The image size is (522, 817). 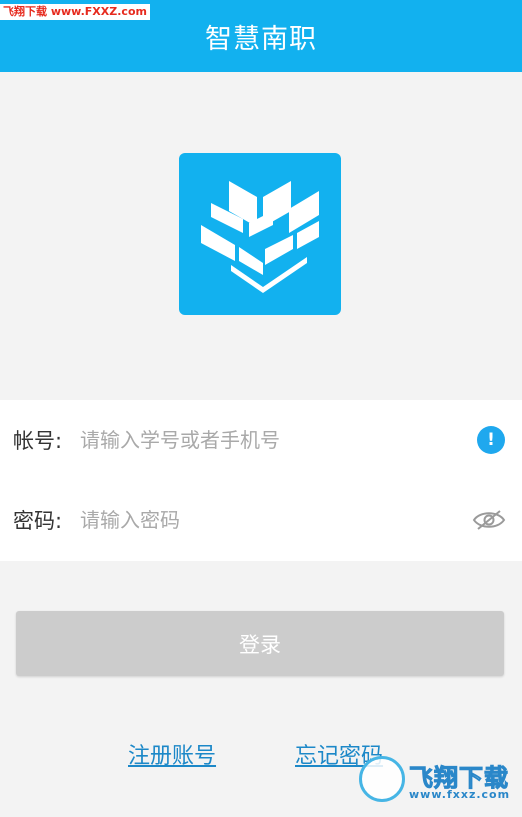 I want to click on page-title: 智慧南职, so click(x=261, y=39).